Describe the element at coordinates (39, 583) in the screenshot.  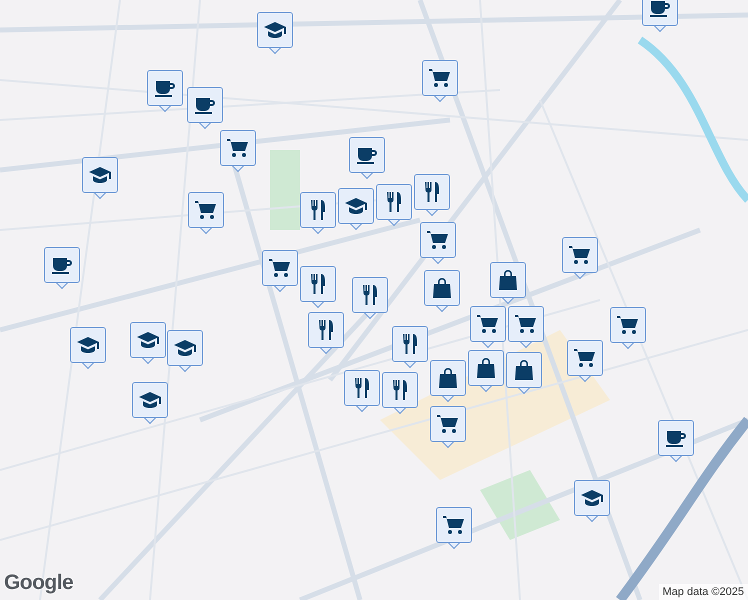
I see `google-logo: Google` at that location.